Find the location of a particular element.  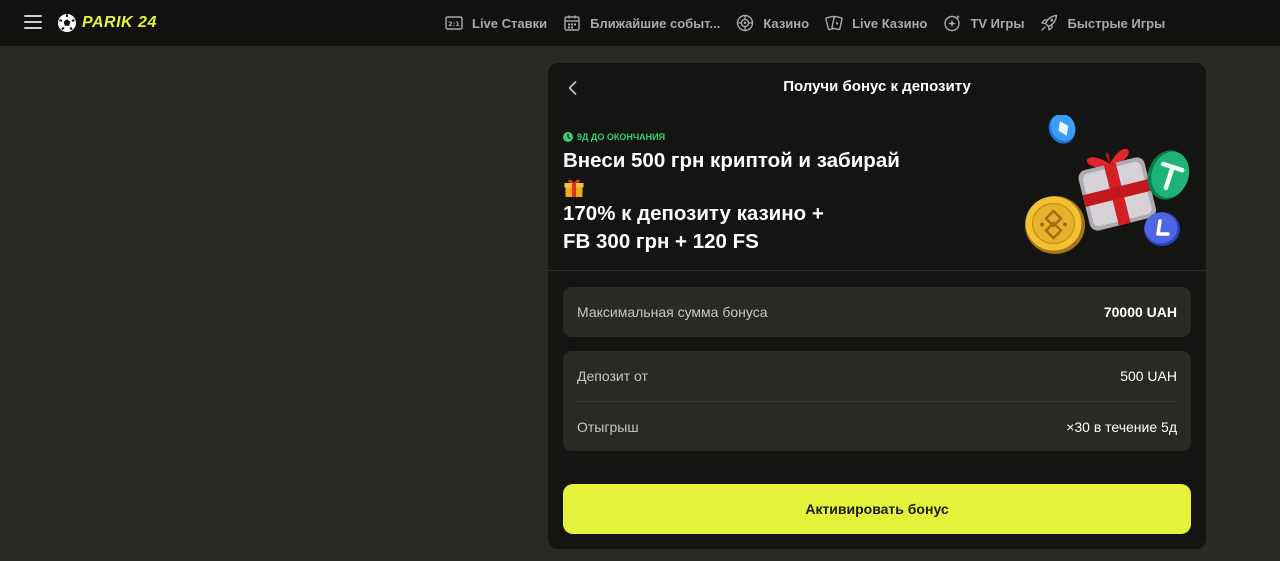

nav-item-casino: Казино is located at coordinates (772, 23).